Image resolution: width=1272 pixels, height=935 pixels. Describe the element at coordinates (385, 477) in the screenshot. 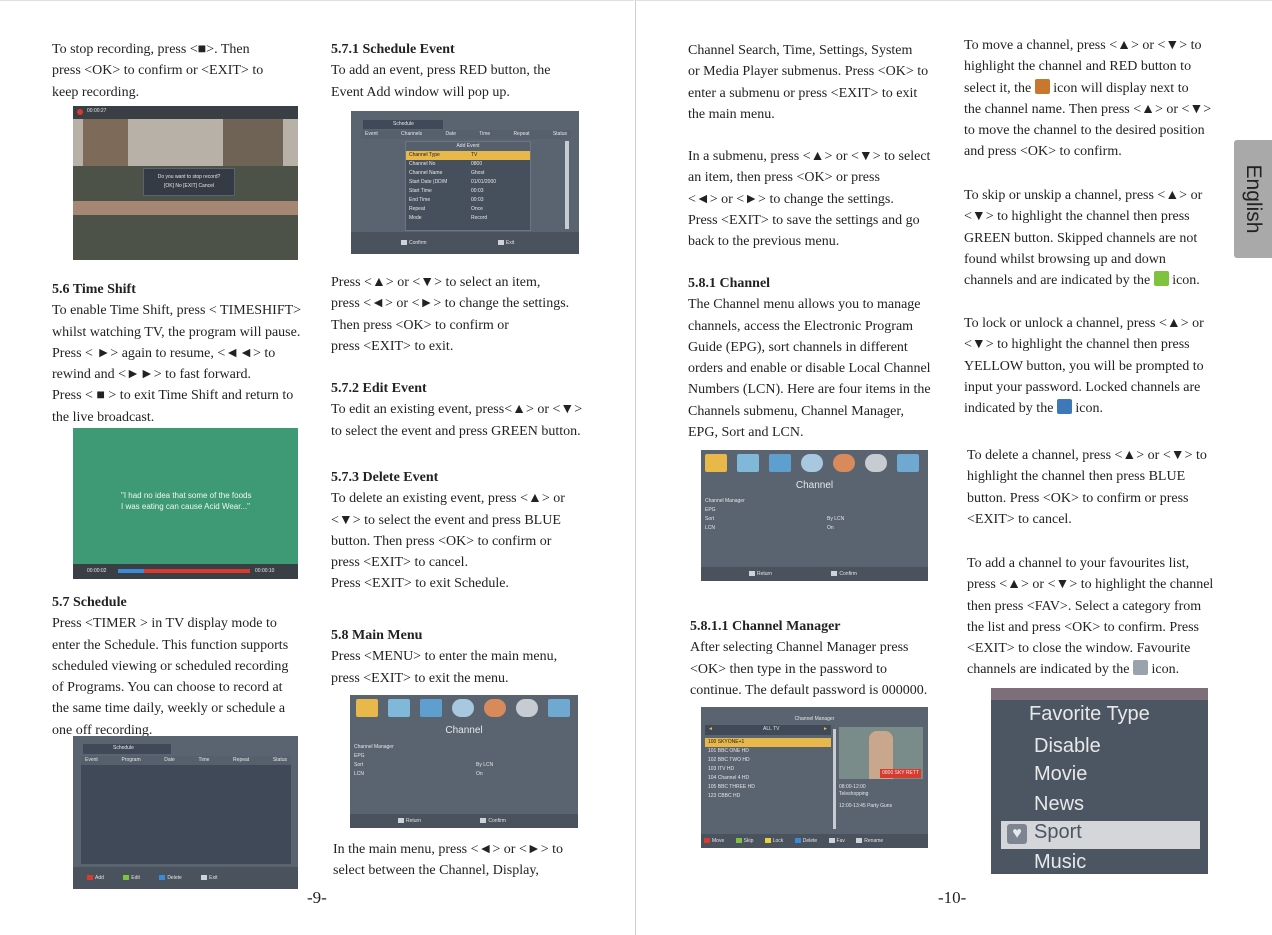

I see `section-heading: 5.7.3 Delete Event` at that location.